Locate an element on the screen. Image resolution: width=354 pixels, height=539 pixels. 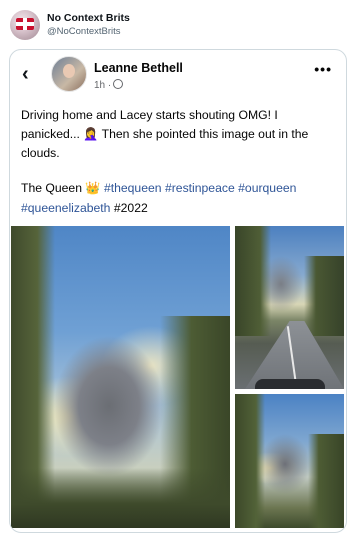
union-flag-icon is located at coordinates (25, 24).